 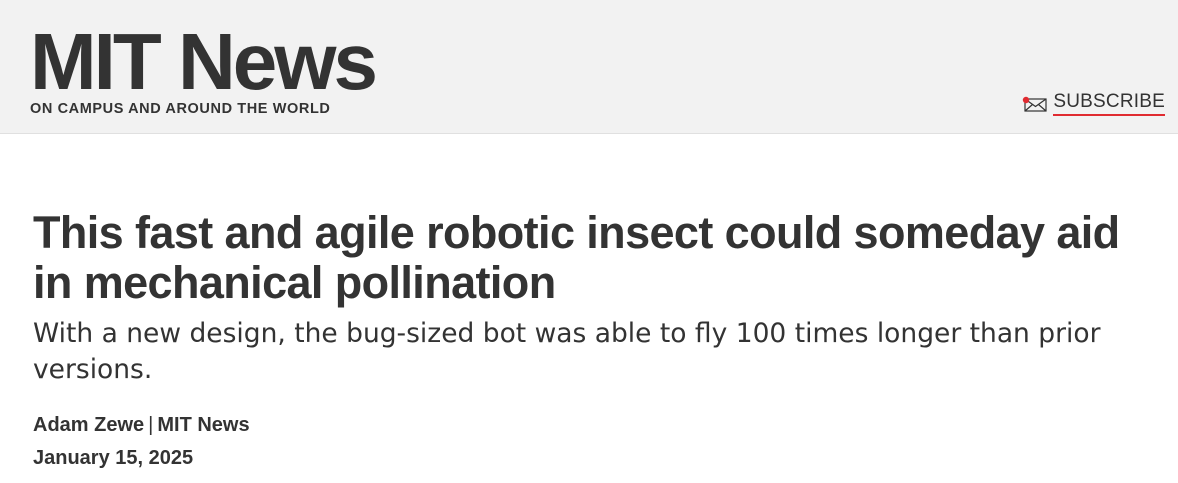 I want to click on site-title: MIT News, so click(x=204, y=61).